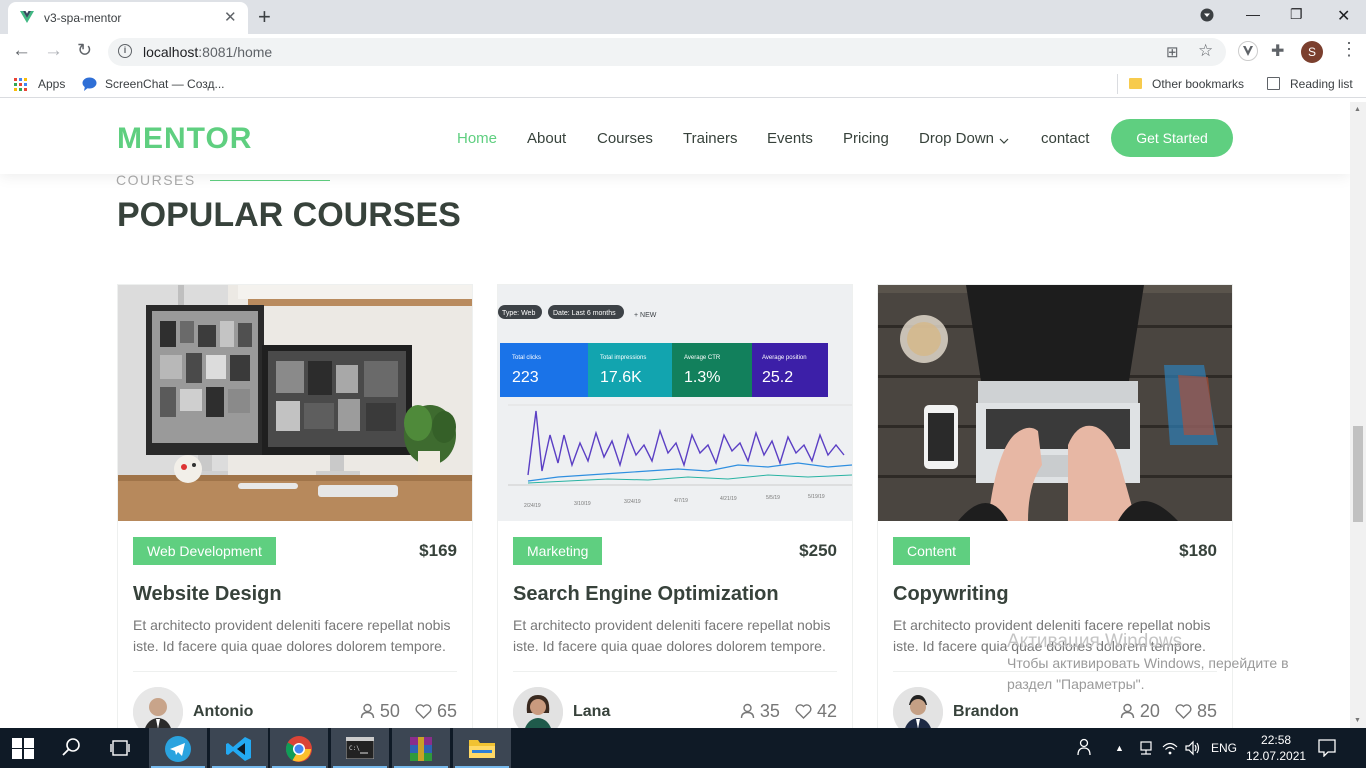 This screenshot has height=768, width=1366. What do you see at coordinates (289, 215) in the screenshot?
I see `section-title: POPULAR COURSES` at bounding box center [289, 215].